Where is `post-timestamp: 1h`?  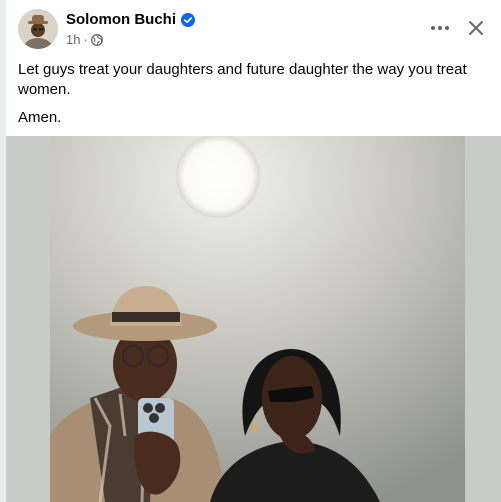 post-timestamp: 1h is located at coordinates (73, 39).